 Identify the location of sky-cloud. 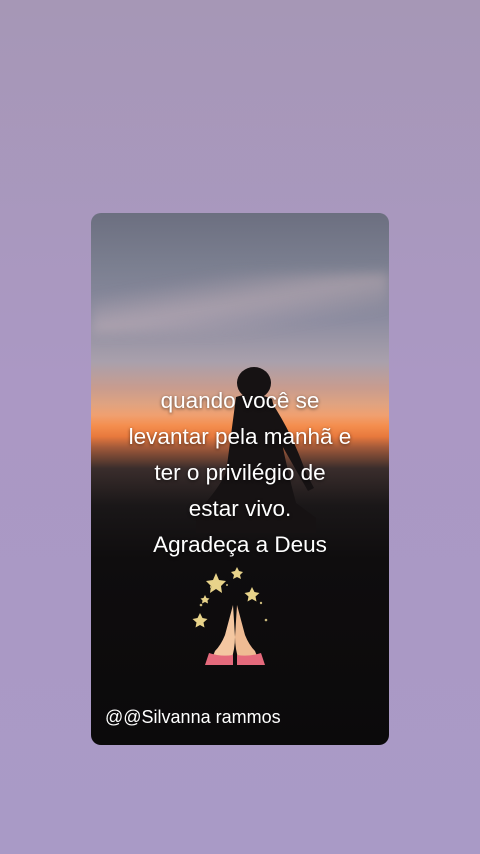
(240, 303).